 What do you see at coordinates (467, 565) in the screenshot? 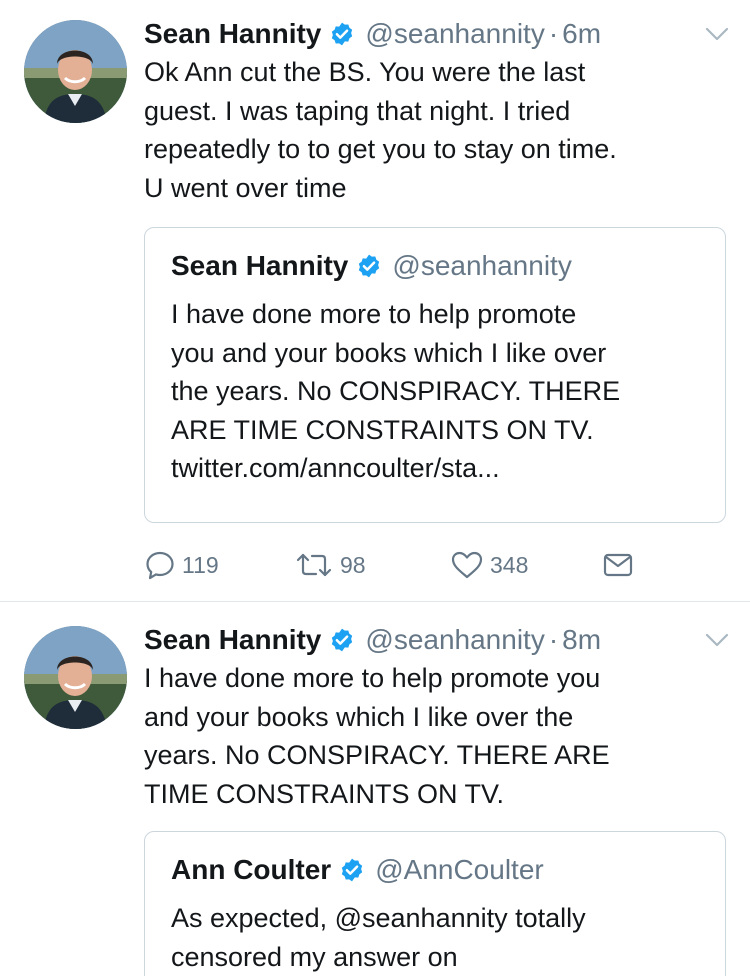
I see `heart-icon` at bounding box center [467, 565].